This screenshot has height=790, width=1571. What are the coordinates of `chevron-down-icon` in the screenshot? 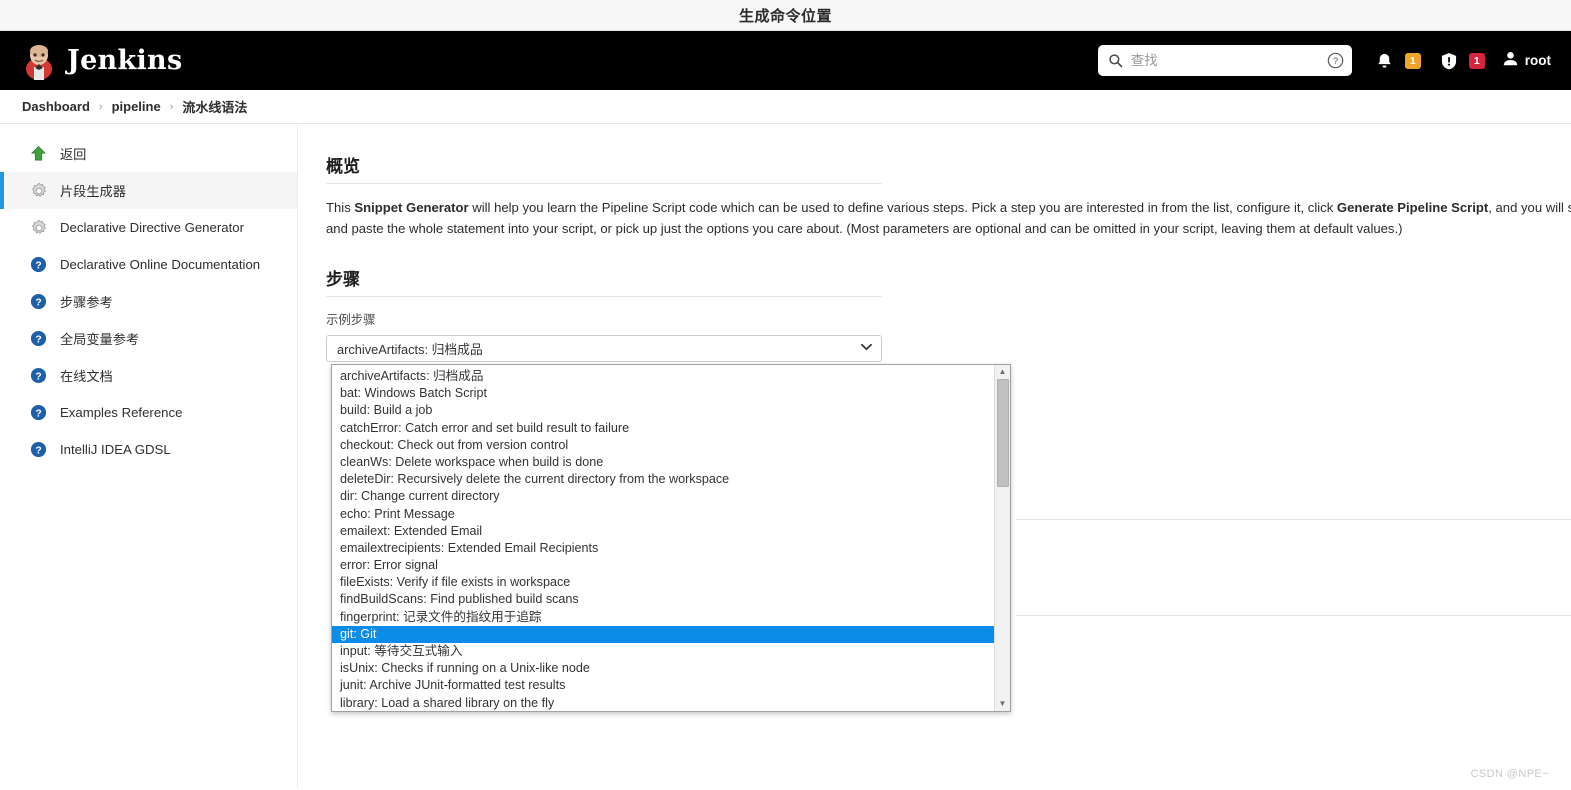 It's located at (866, 348).